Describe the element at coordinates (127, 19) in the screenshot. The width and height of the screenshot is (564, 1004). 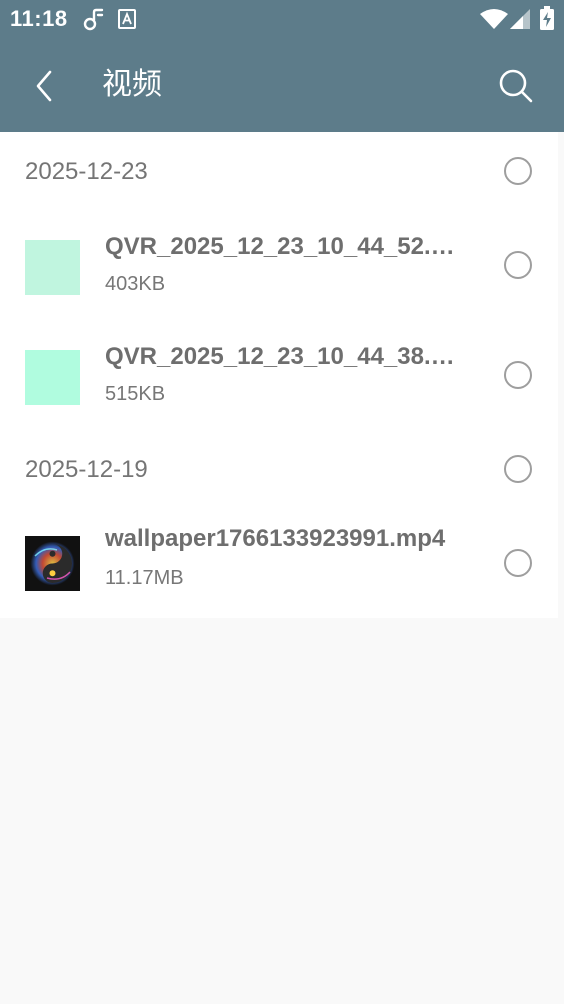
I see `app-a-icon` at that location.